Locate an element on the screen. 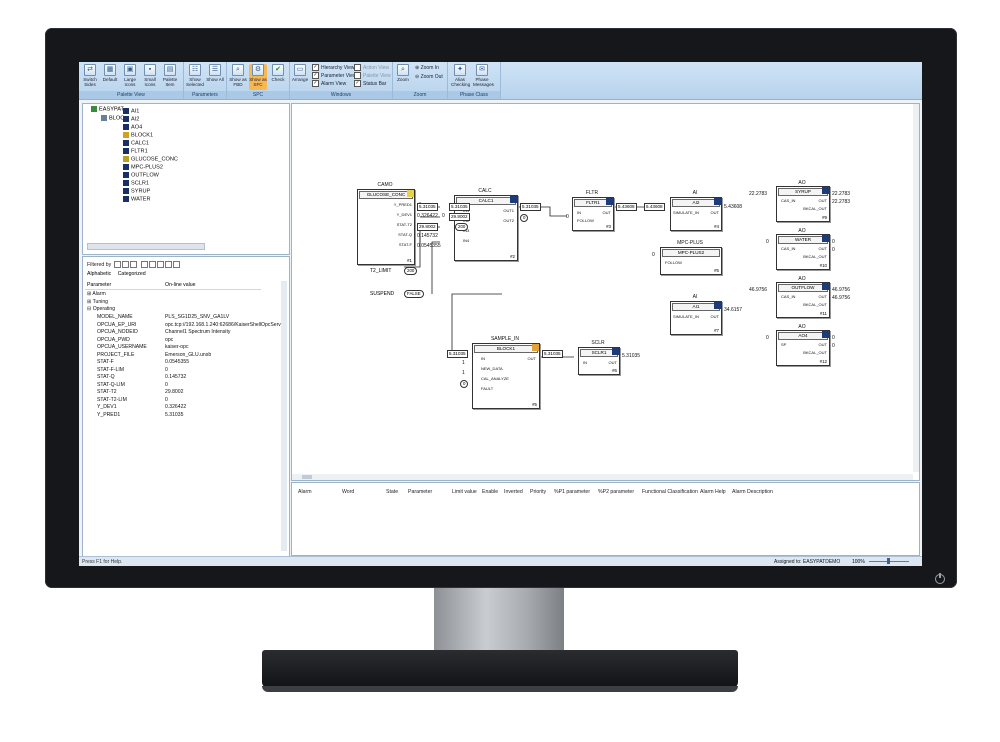 This screenshot has height=742, width=1000. column-p1-parameter: %P1 parameter is located at coordinates (572, 492).